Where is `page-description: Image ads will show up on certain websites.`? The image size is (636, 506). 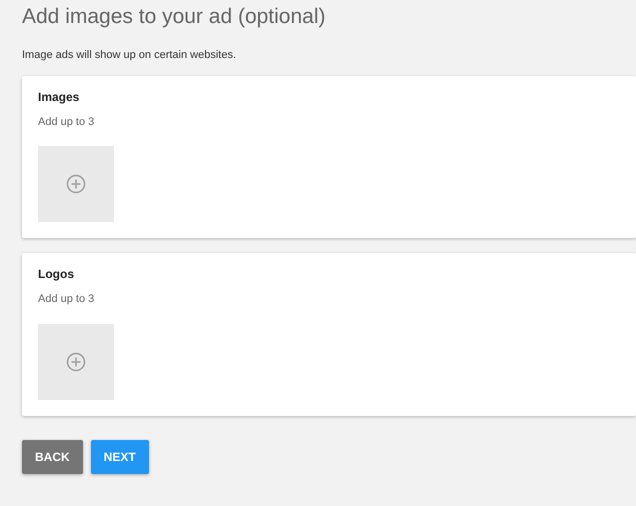 page-description: Image ads will show up on certain websites. is located at coordinates (129, 55).